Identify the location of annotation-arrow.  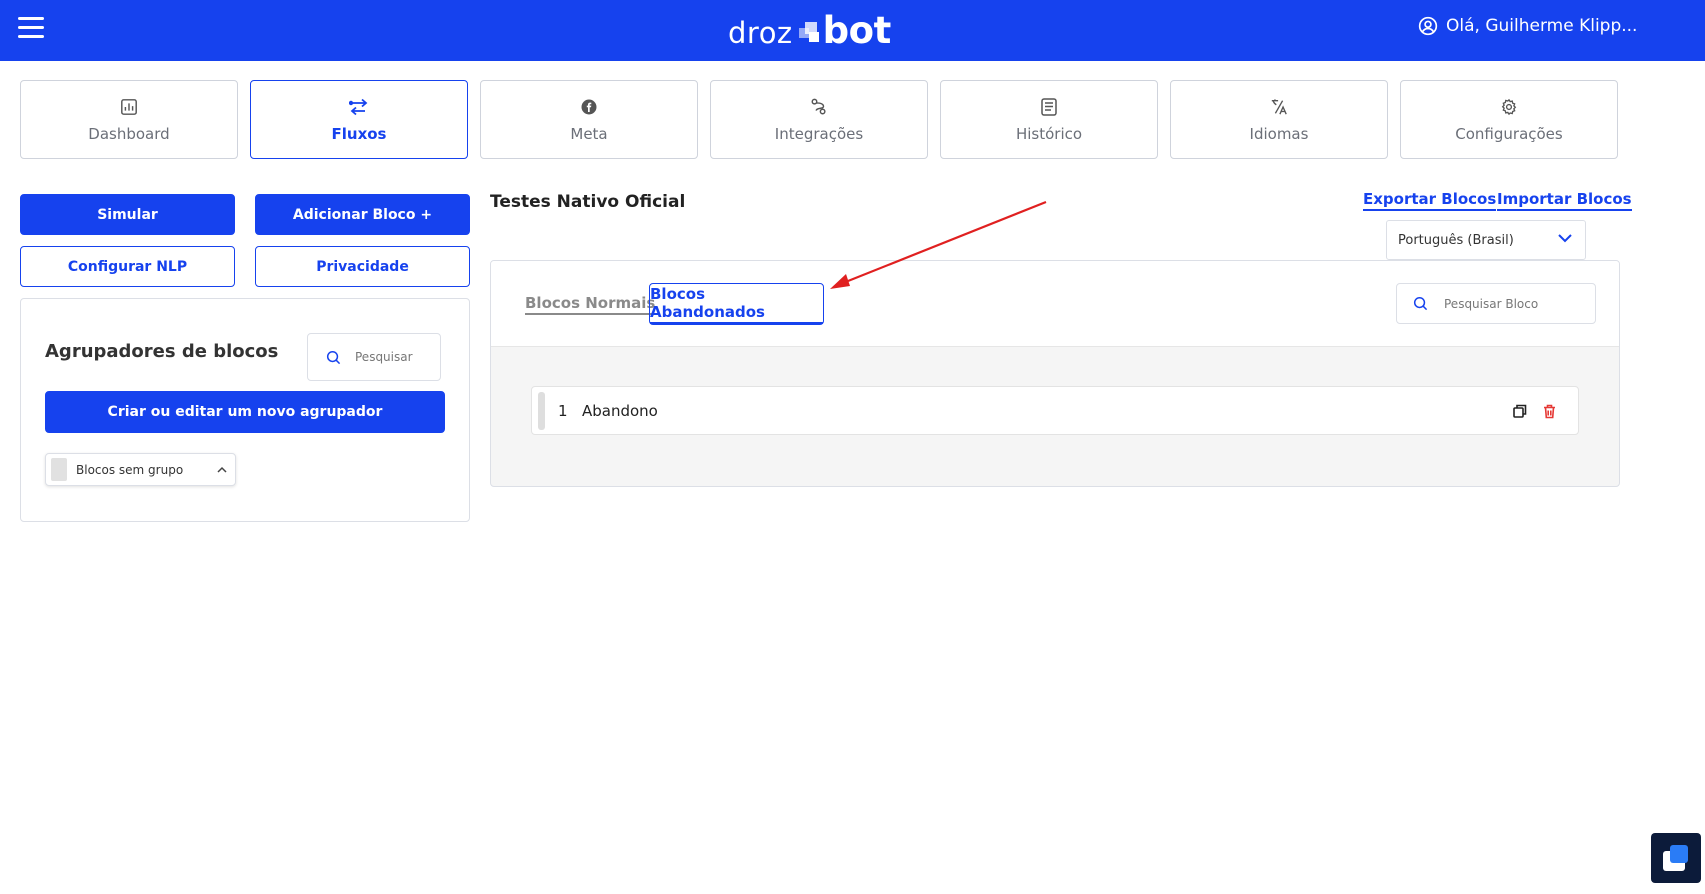
(938, 244).